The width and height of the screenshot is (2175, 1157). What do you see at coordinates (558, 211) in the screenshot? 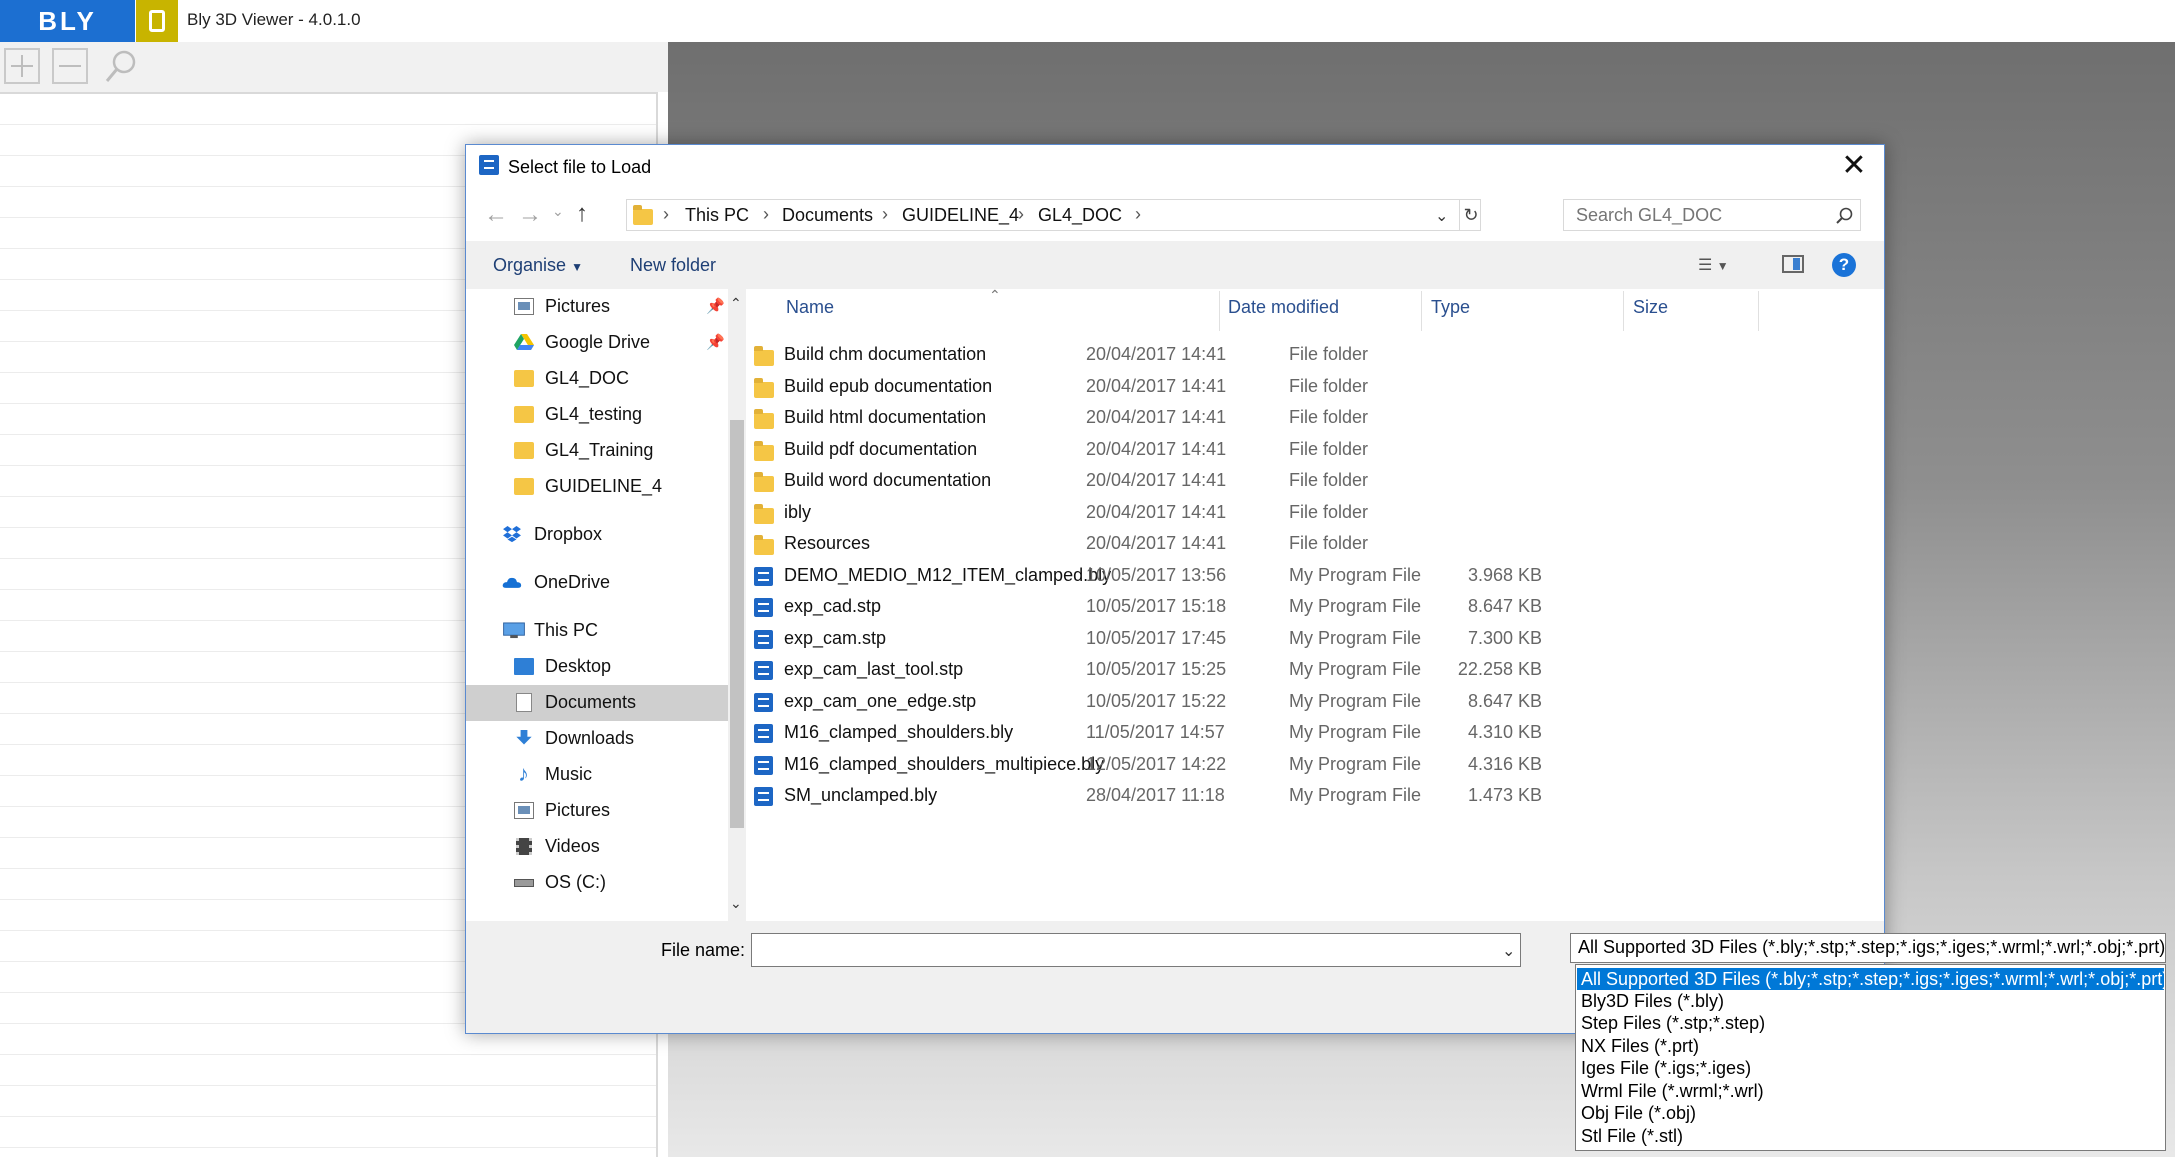
I see `recent-locations-chevron-icon: ⌄` at bounding box center [558, 211].